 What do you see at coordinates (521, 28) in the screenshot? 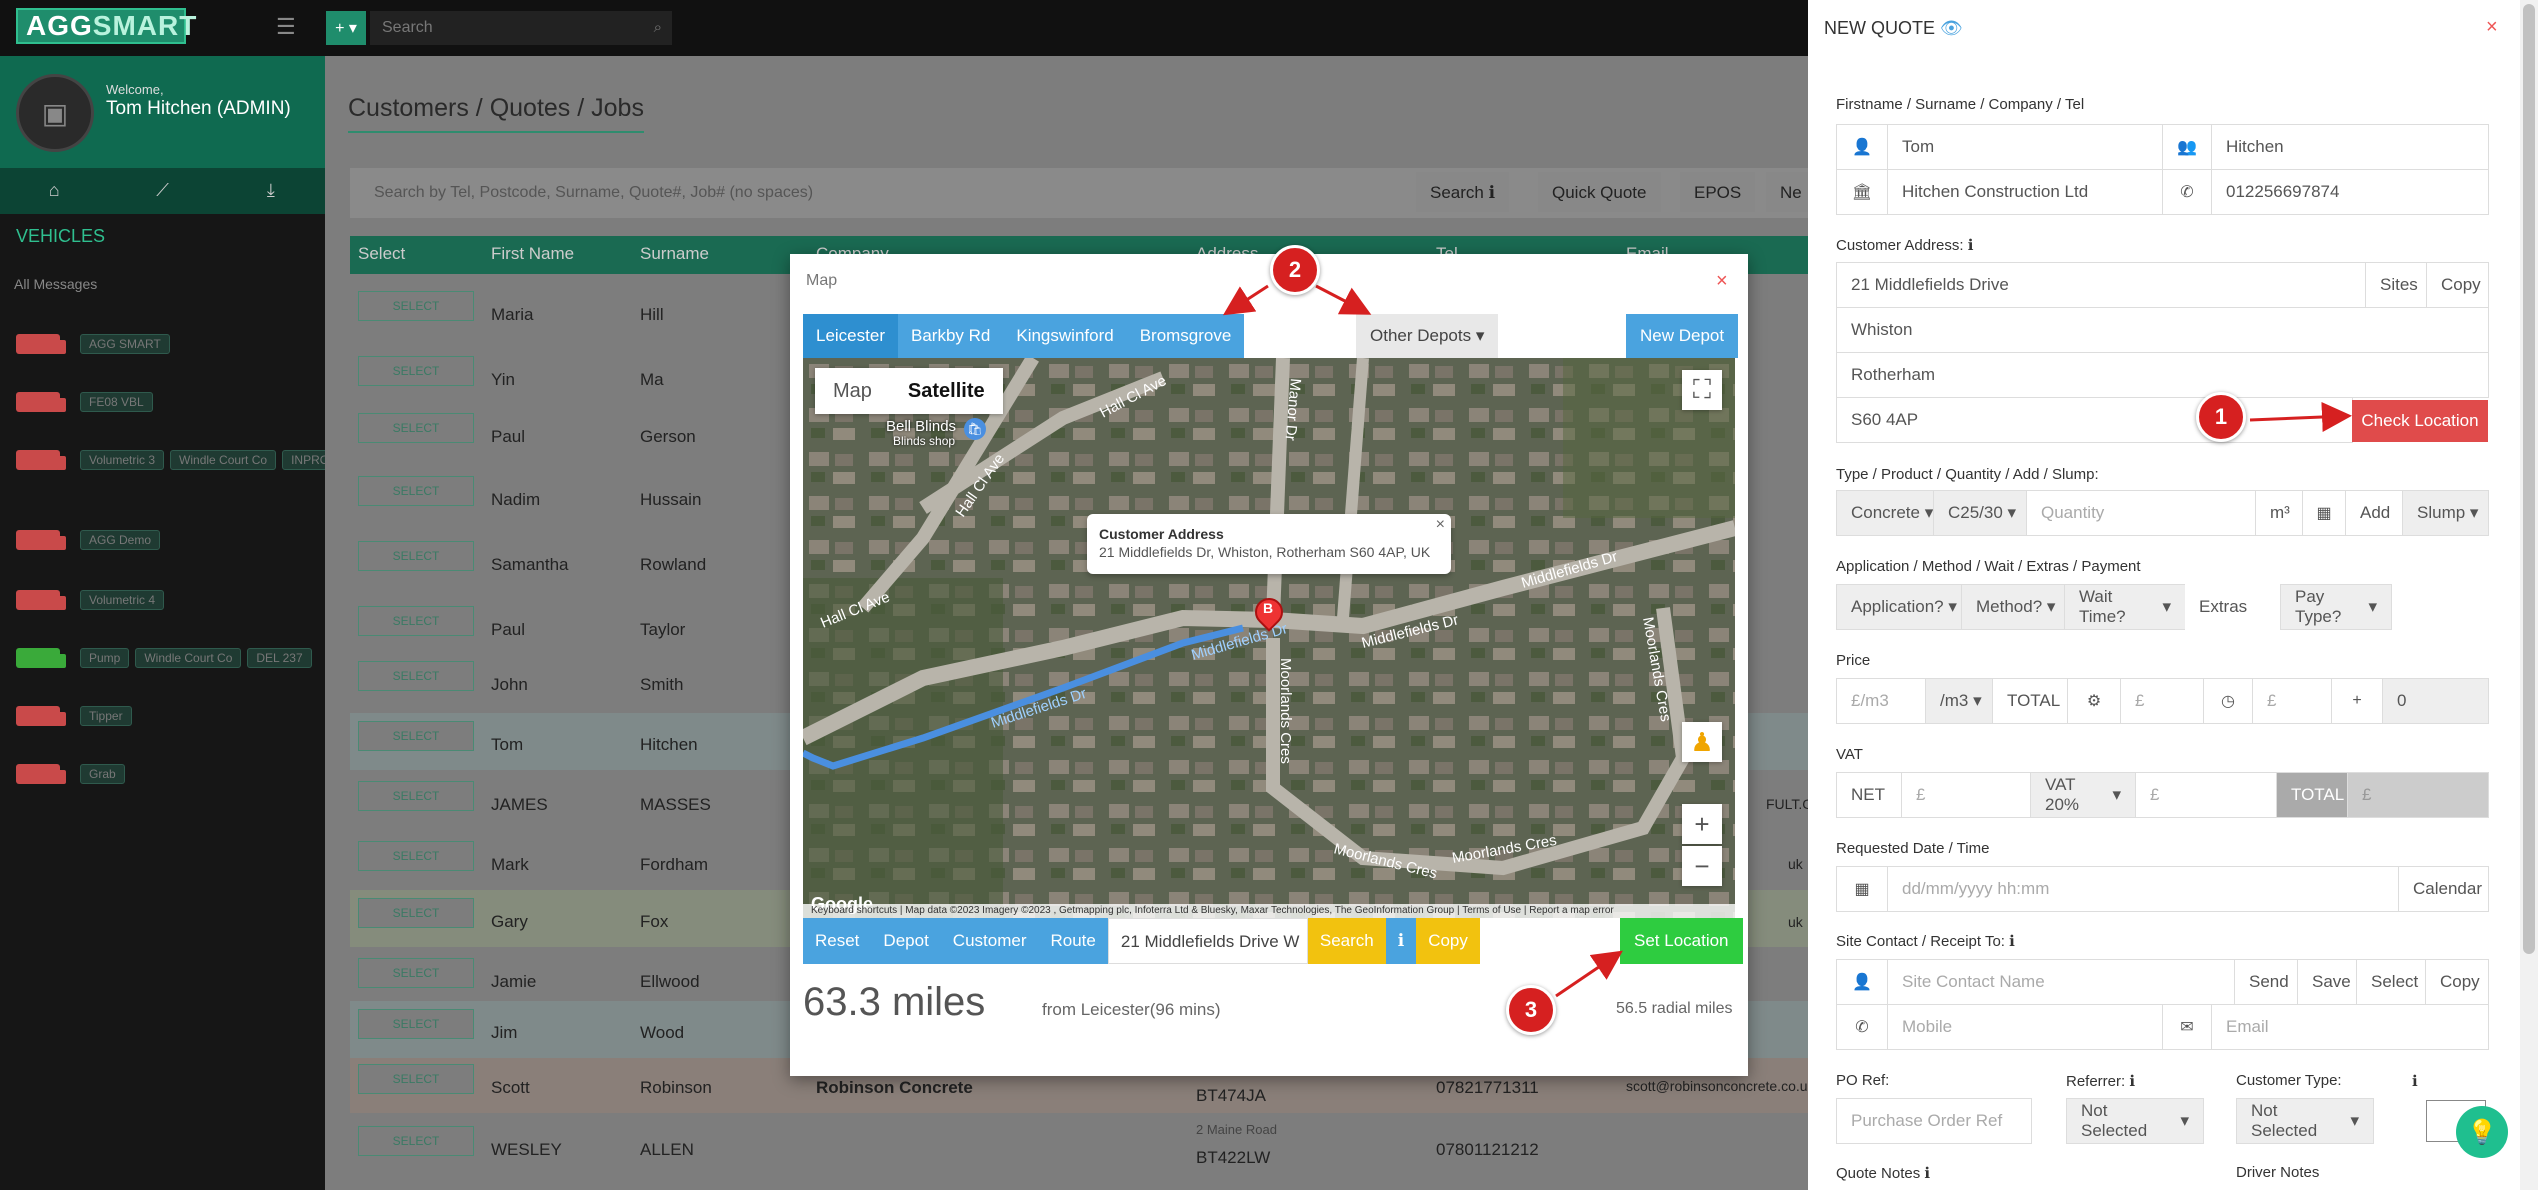
I see `top-search-input: Search ⌕` at bounding box center [521, 28].